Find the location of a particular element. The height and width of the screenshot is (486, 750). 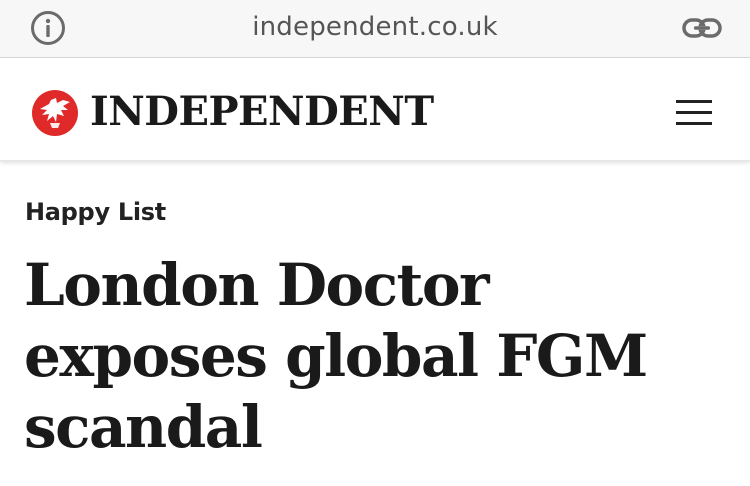

browser-address-bar: independent.co.uk is located at coordinates (375, 29).